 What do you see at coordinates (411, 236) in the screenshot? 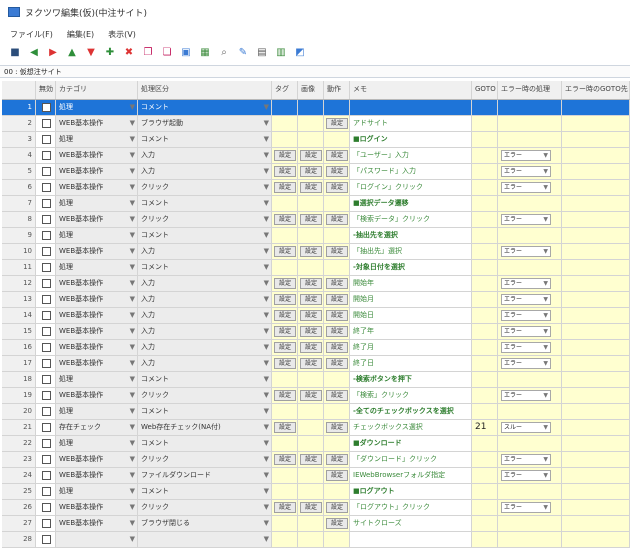
I see `memo-cell: -抽出先を選択` at bounding box center [411, 236].